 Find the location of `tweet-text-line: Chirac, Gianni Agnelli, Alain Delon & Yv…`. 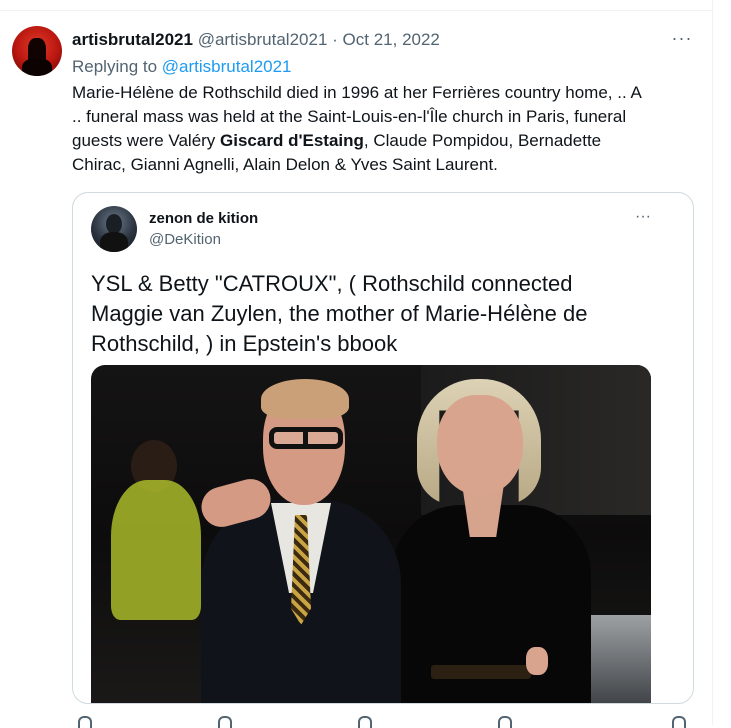

tweet-text-line: Chirac, Gianni Agnelli, Alain Delon & Yv… is located at coordinates (285, 164).